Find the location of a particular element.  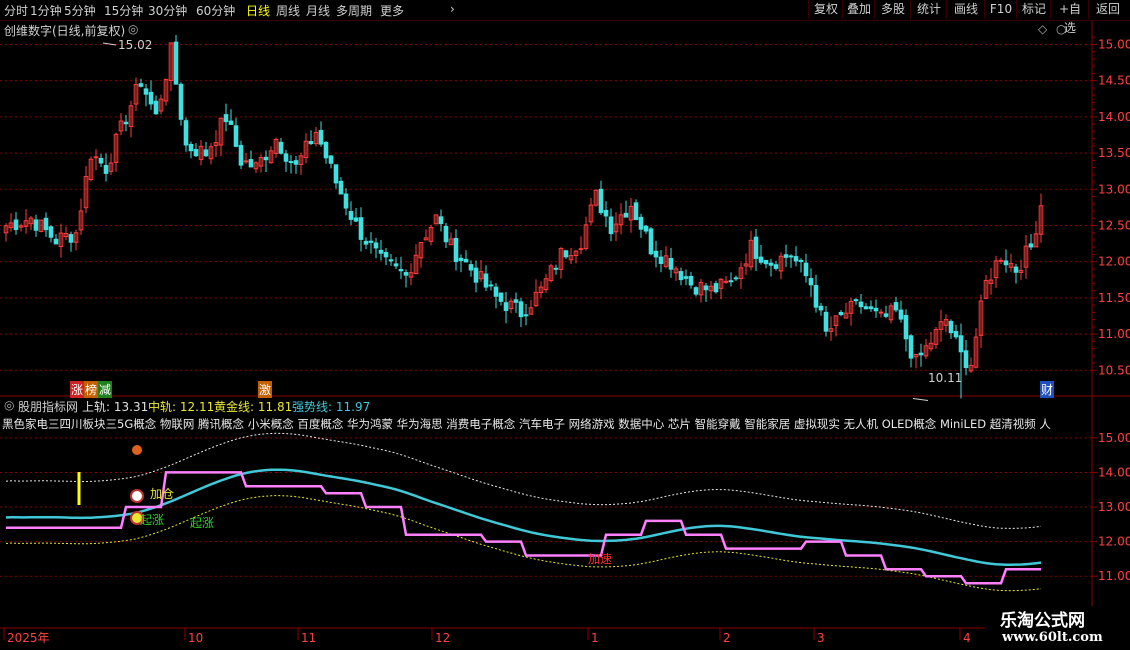

toolbar-button-2: 多股 is located at coordinates (892, 9).